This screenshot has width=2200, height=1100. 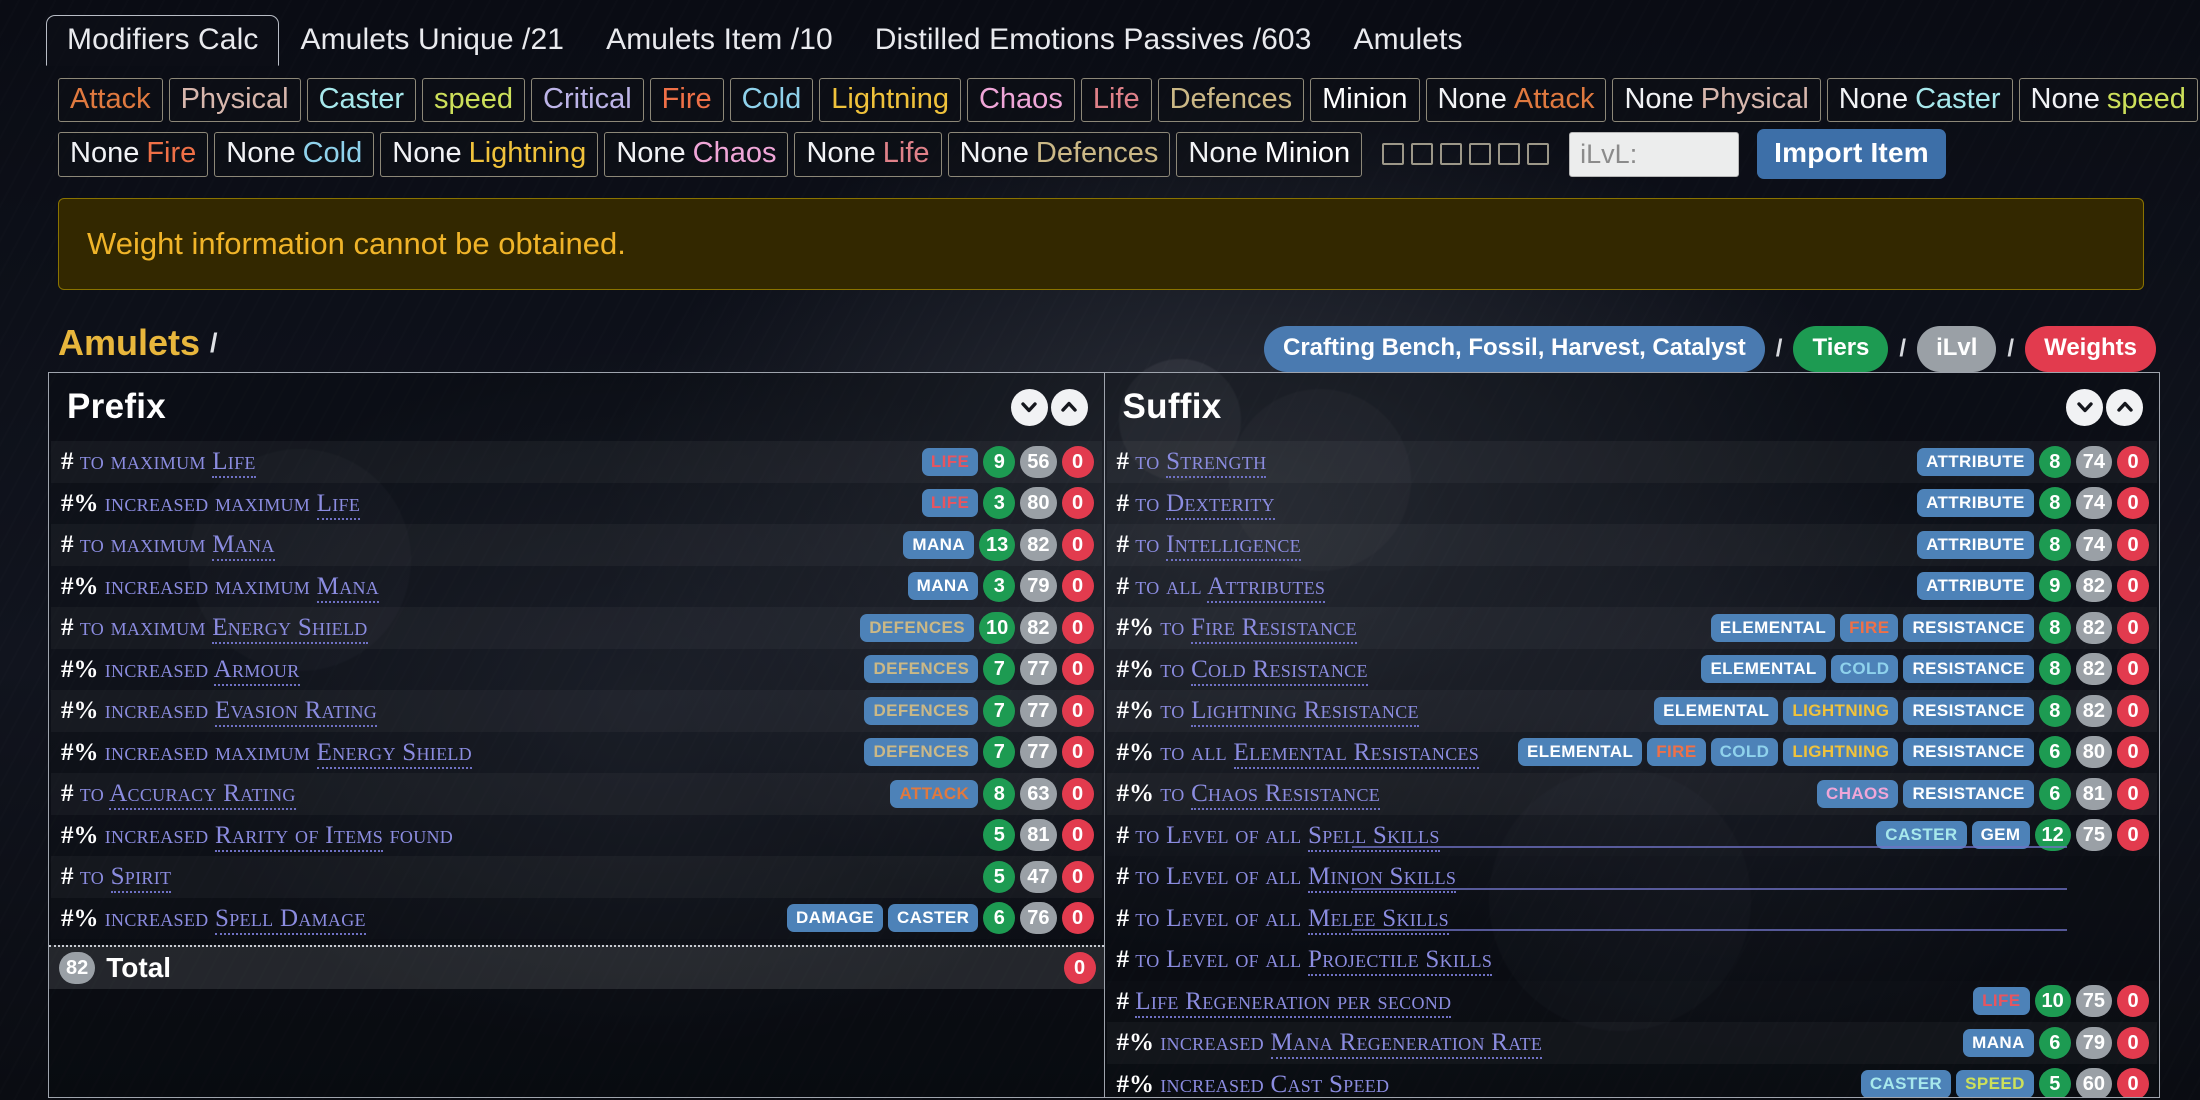 I want to click on tag-fire: FIRE, so click(x=1676, y=752).